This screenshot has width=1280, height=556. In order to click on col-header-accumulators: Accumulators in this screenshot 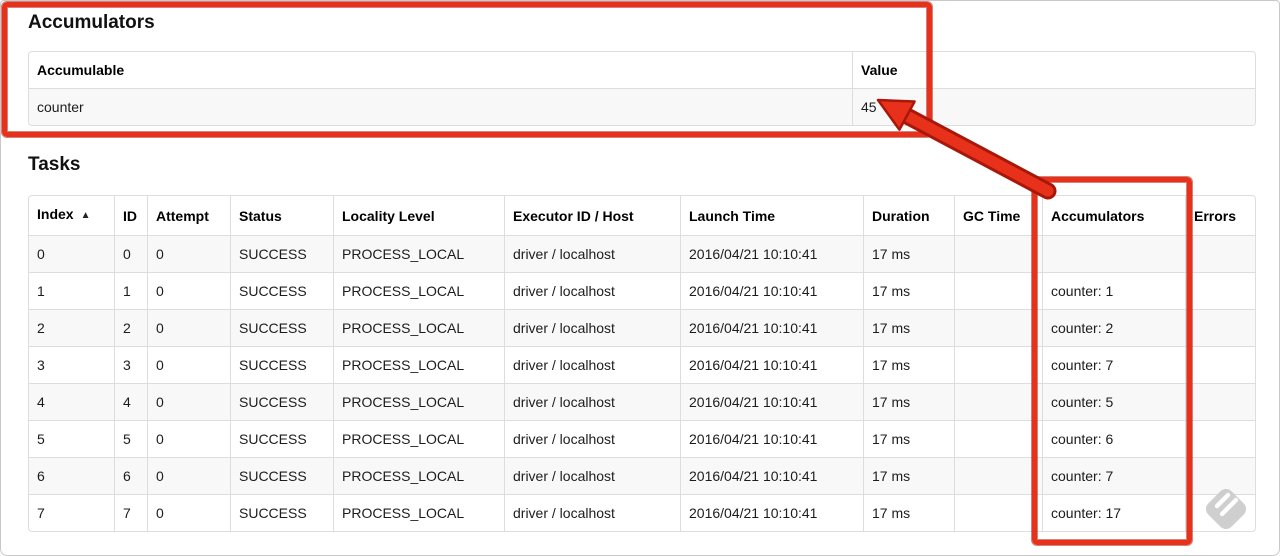, I will do `click(1113, 215)`.